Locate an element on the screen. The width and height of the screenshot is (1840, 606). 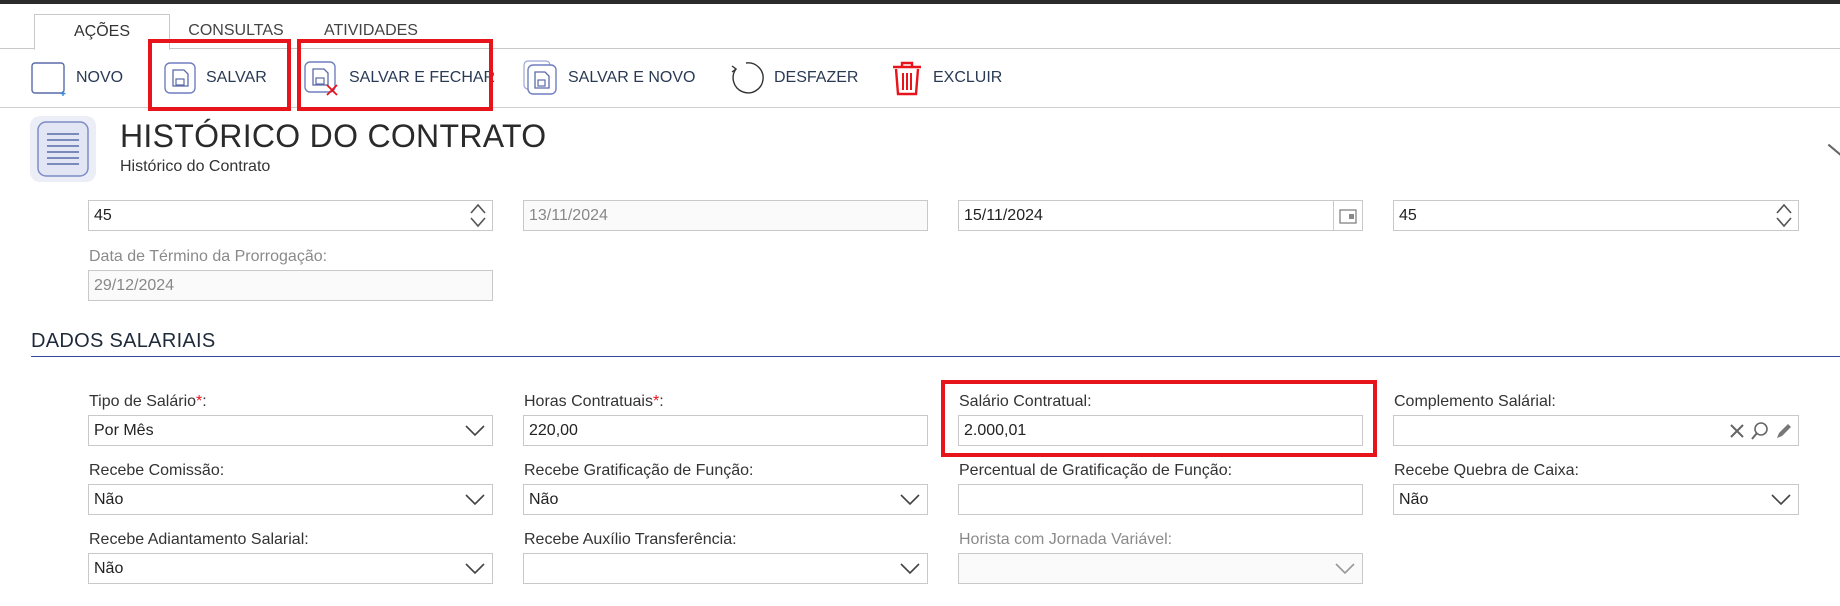
recebe-adiantamento-label: Recebe Adiantamento Salarial: is located at coordinates (199, 539).